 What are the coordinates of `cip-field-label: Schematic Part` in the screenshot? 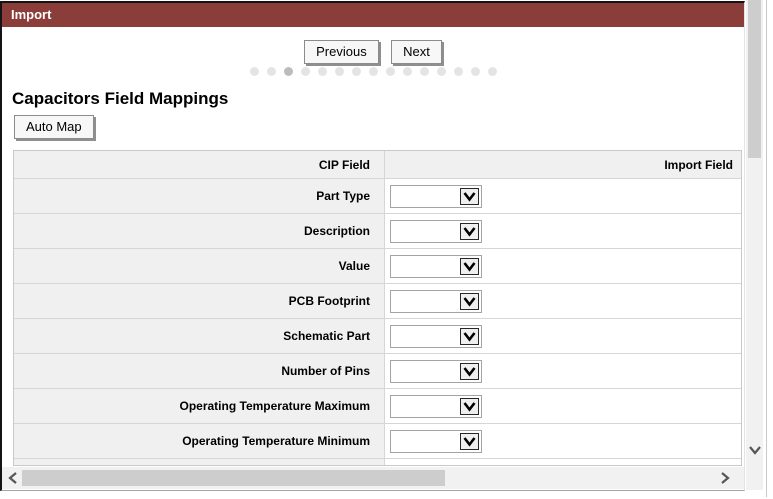 It's located at (199, 336).